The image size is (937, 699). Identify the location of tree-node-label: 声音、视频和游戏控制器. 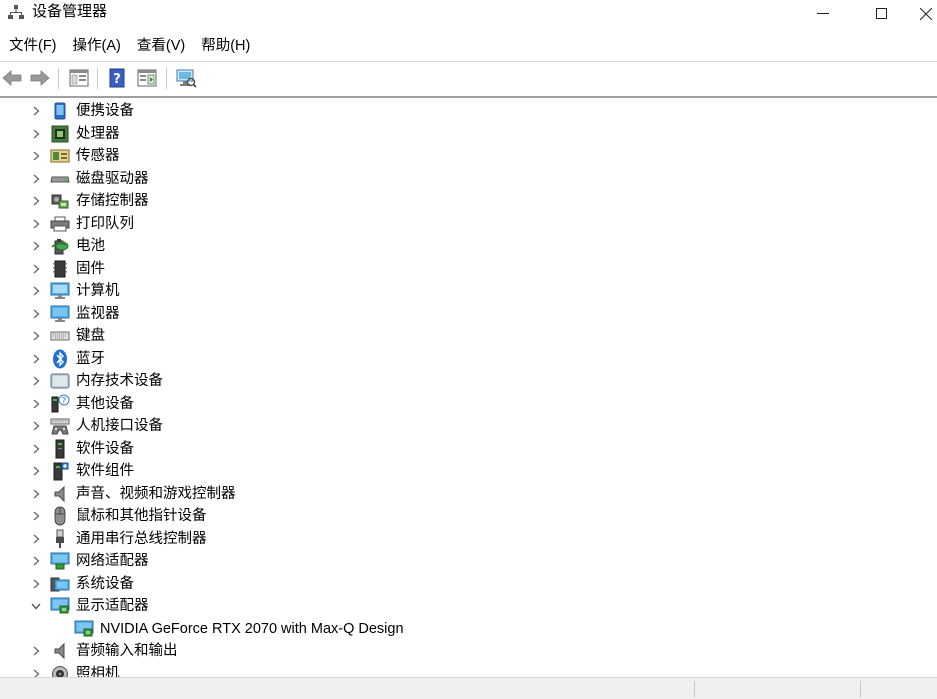
(156, 493).